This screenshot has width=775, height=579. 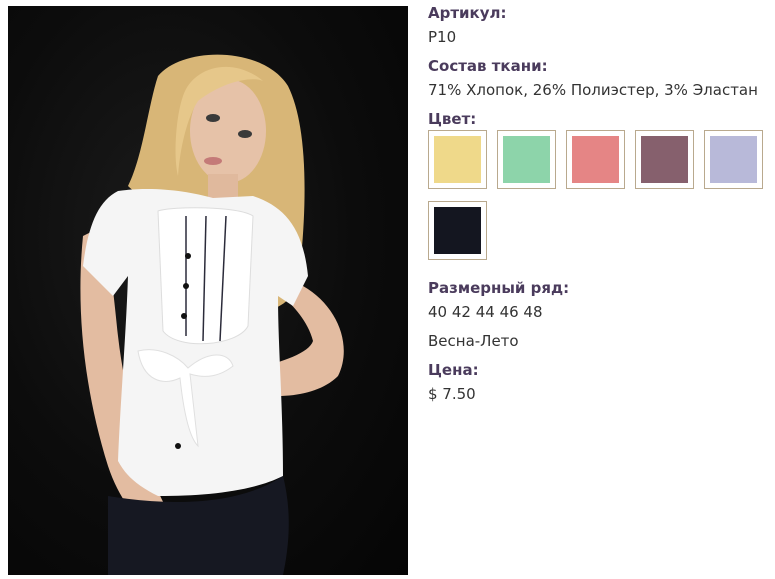 I want to click on season-value: Весна-Лето, so click(x=473, y=341).